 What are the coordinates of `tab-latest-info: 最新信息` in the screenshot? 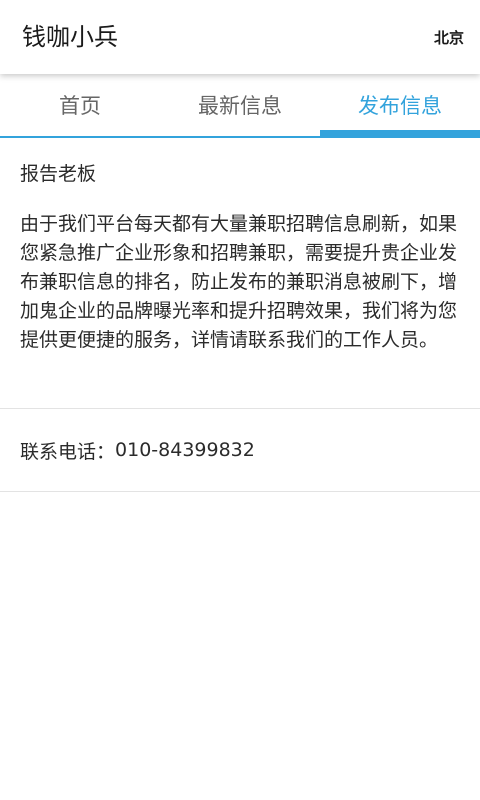 It's located at (240, 105).